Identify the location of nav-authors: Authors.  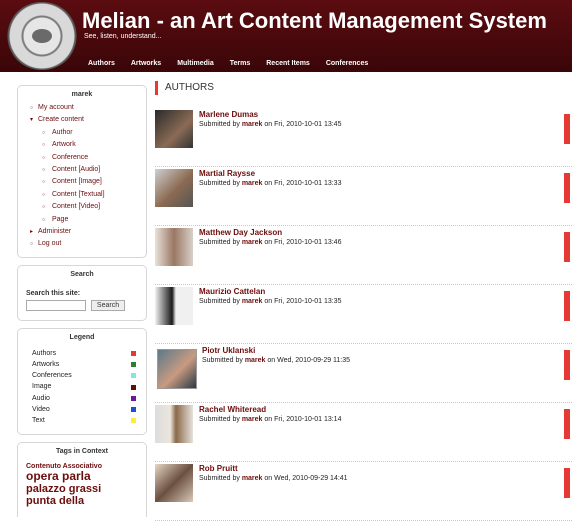
(101, 64).